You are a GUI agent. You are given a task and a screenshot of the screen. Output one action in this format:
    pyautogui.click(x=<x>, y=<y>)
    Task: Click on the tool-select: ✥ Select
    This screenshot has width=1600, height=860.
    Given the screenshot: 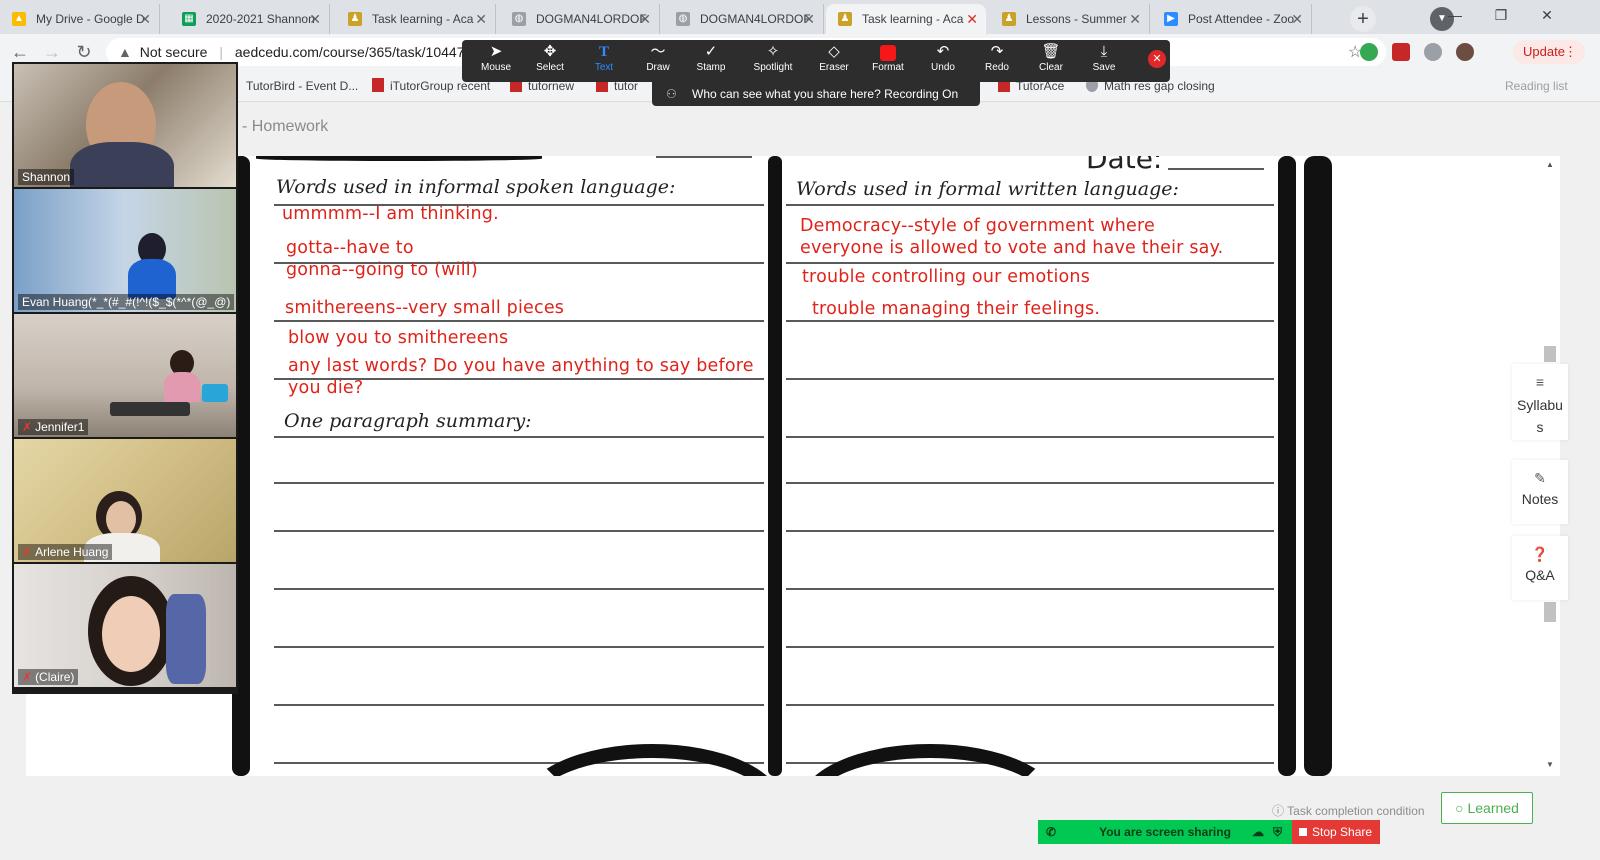 What is the action you would take?
    pyautogui.click(x=550, y=56)
    